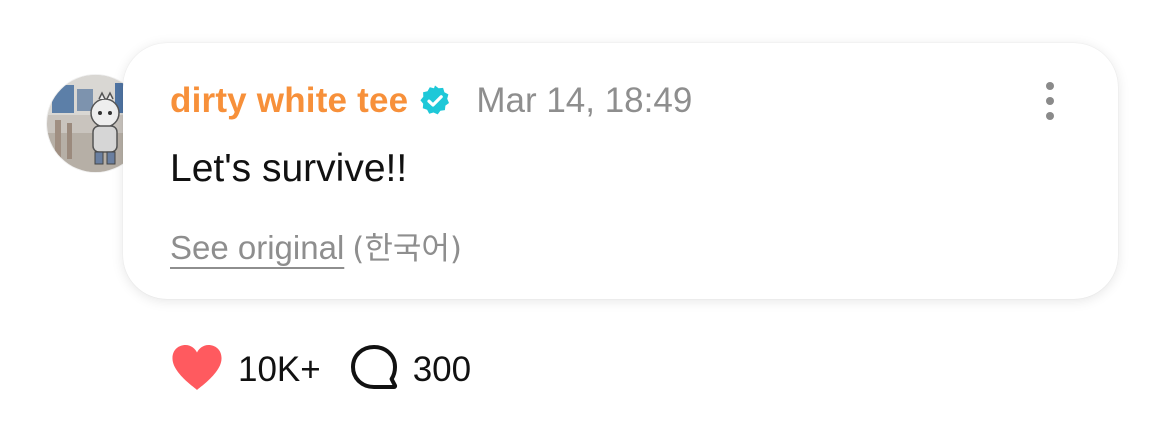  Describe the element at coordinates (279, 369) in the screenshot. I see `like-count: 10K+` at that location.